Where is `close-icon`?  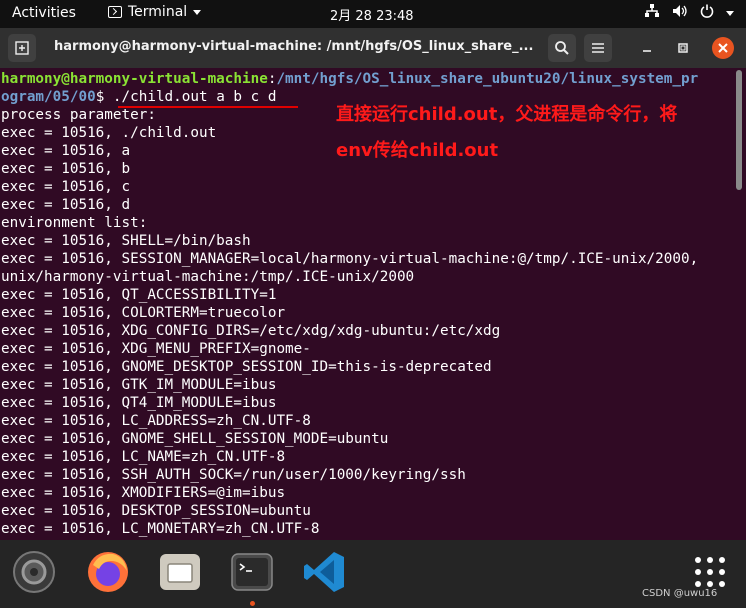 close-icon is located at coordinates (723, 48).